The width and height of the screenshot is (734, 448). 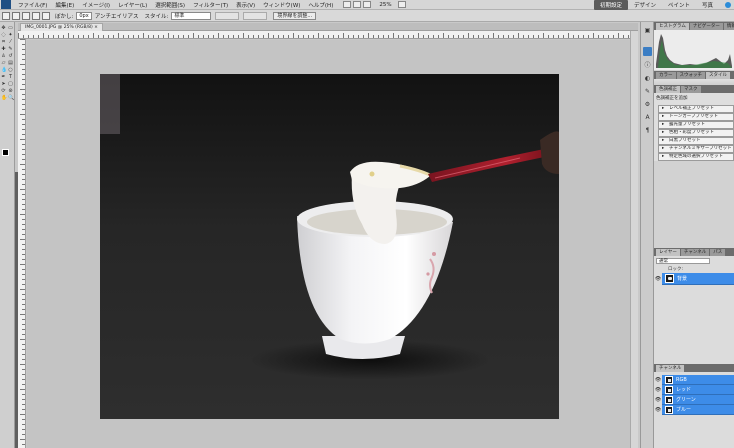 I want to click on tab-navigator: ナビゲーター, so click(x=706, y=26).